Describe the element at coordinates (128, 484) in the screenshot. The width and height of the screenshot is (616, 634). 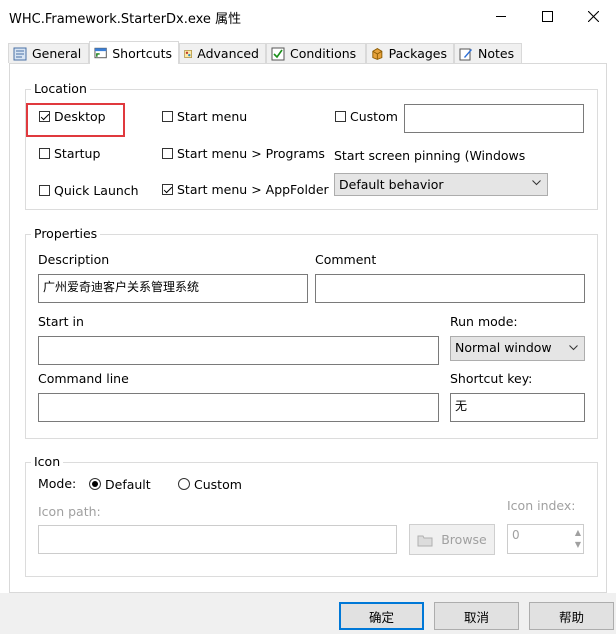
I see `mode-default-label: Default` at that location.